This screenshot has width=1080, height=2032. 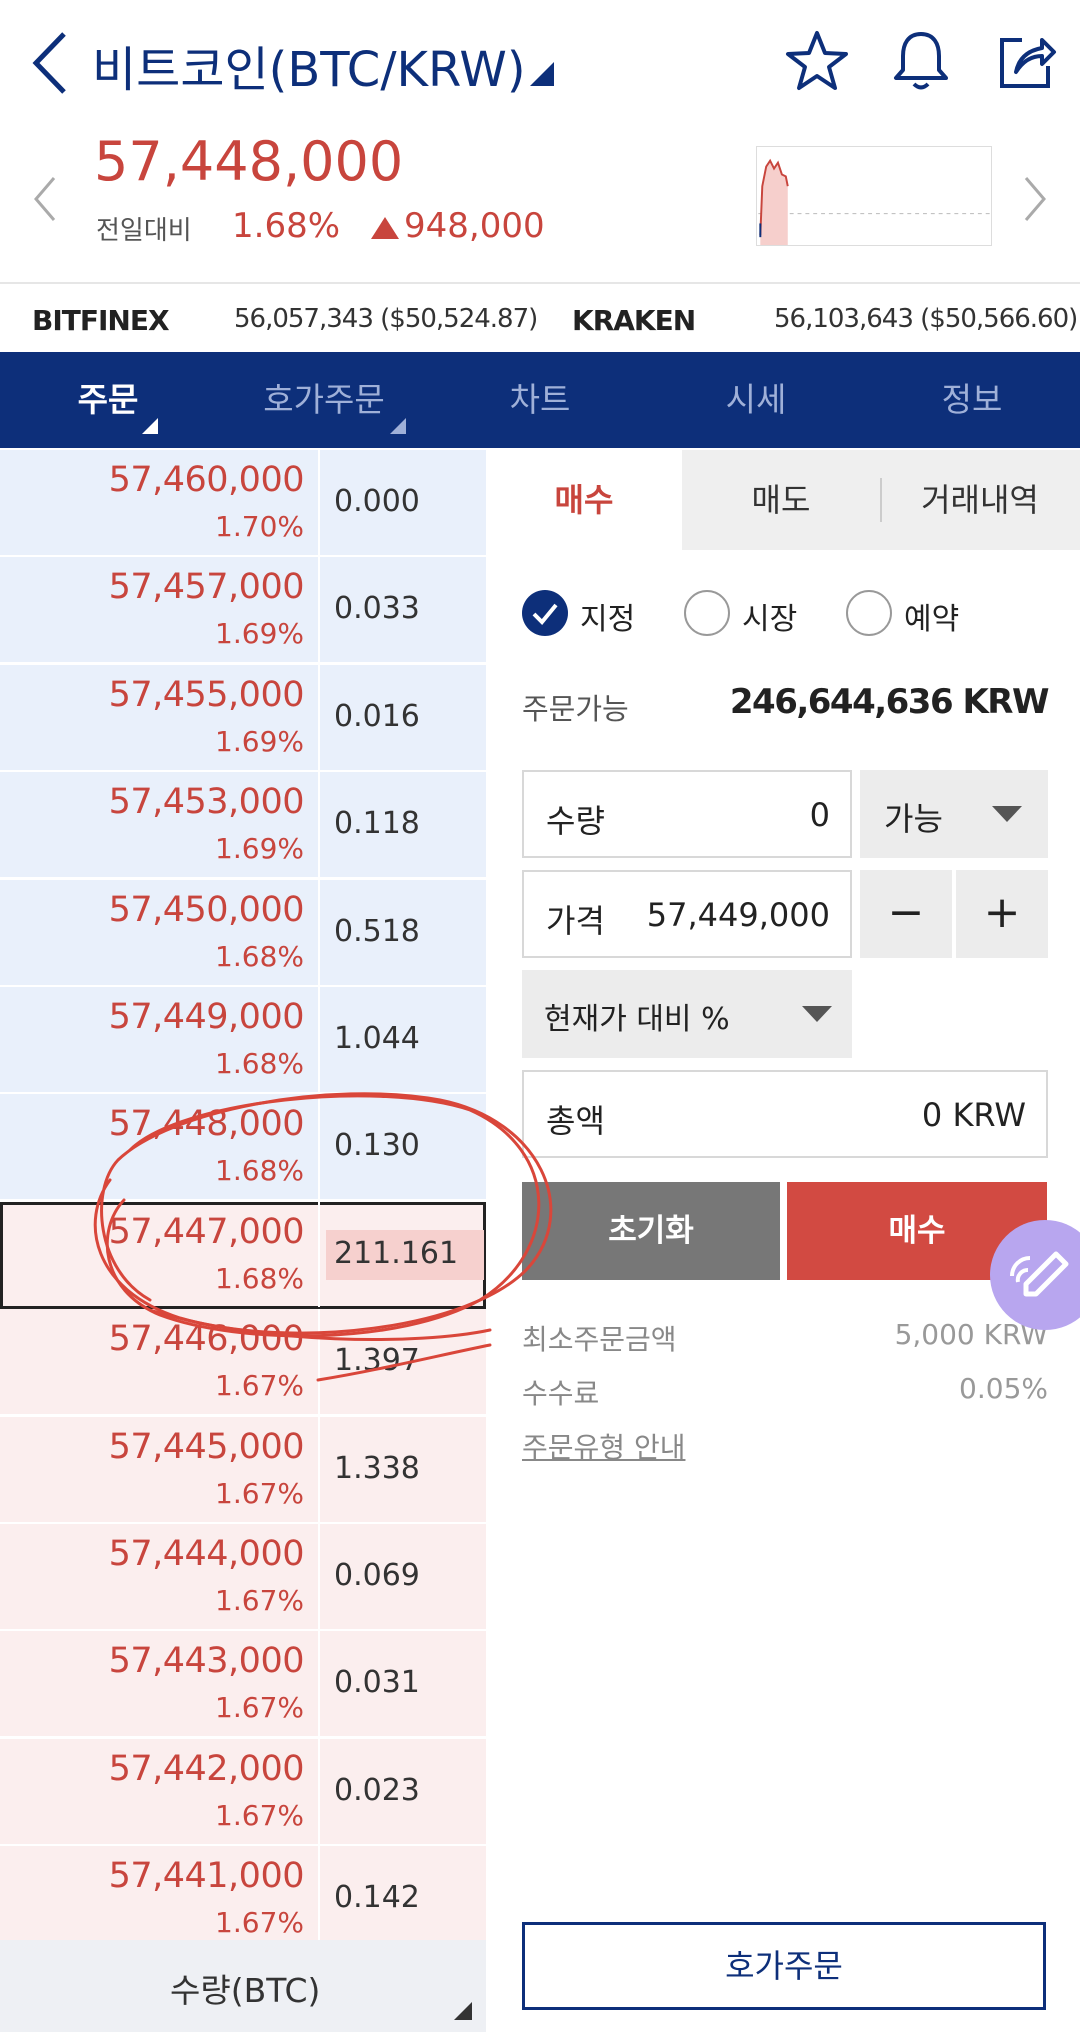 What do you see at coordinates (575, 821) in the screenshot?
I see `quantity-label: 수량` at bounding box center [575, 821].